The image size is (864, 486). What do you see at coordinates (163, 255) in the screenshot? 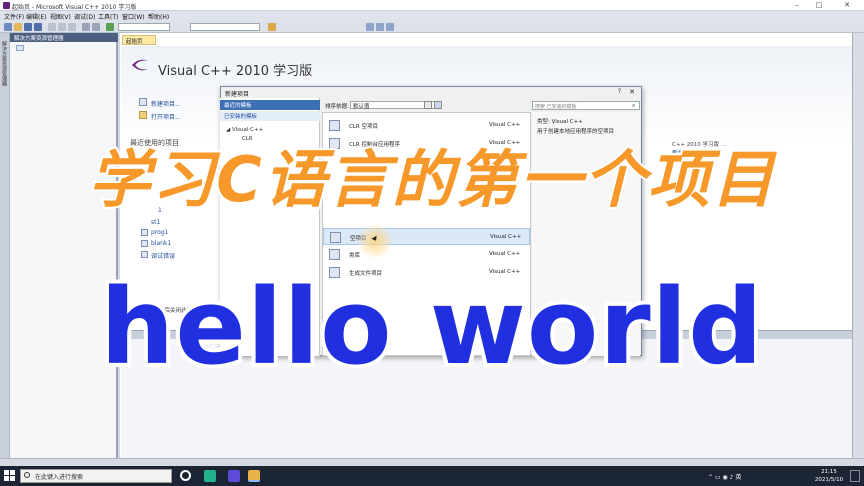
I see `recent-project-debug: 调试错误` at bounding box center [163, 255].